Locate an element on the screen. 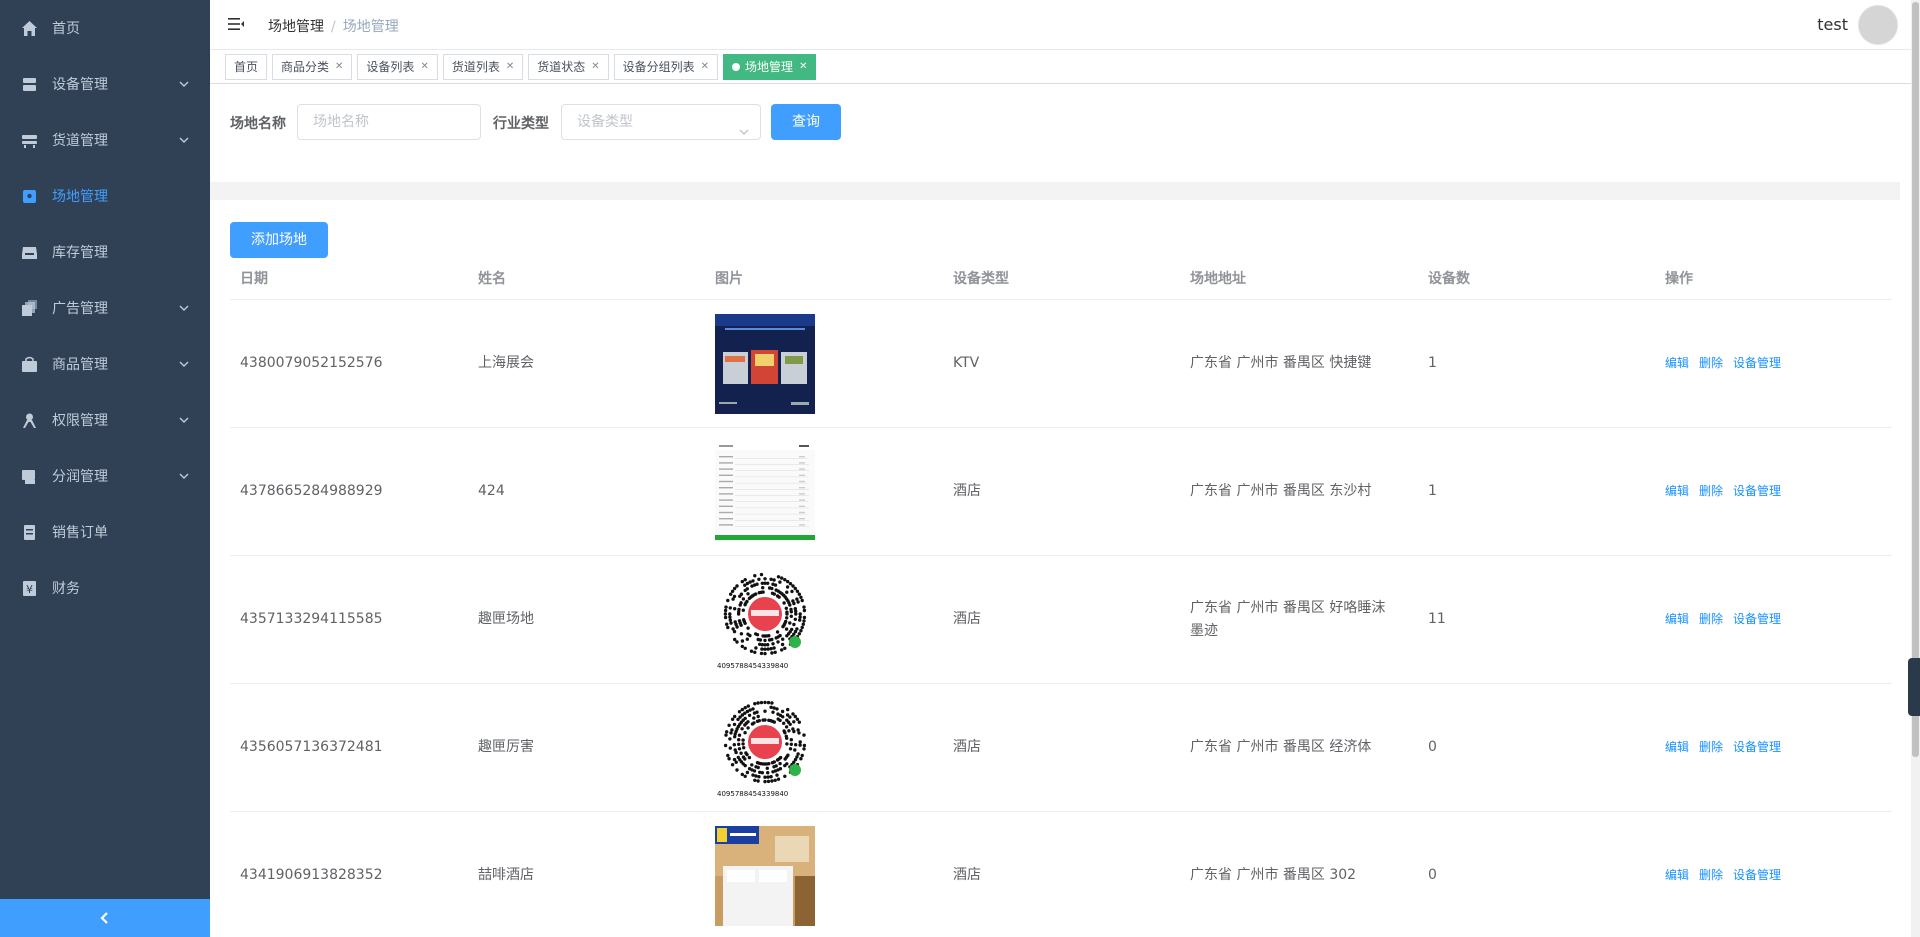 The image size is (1920, 937). sidebar-item-label: 设备管理 is located at coordinates (80, 85).